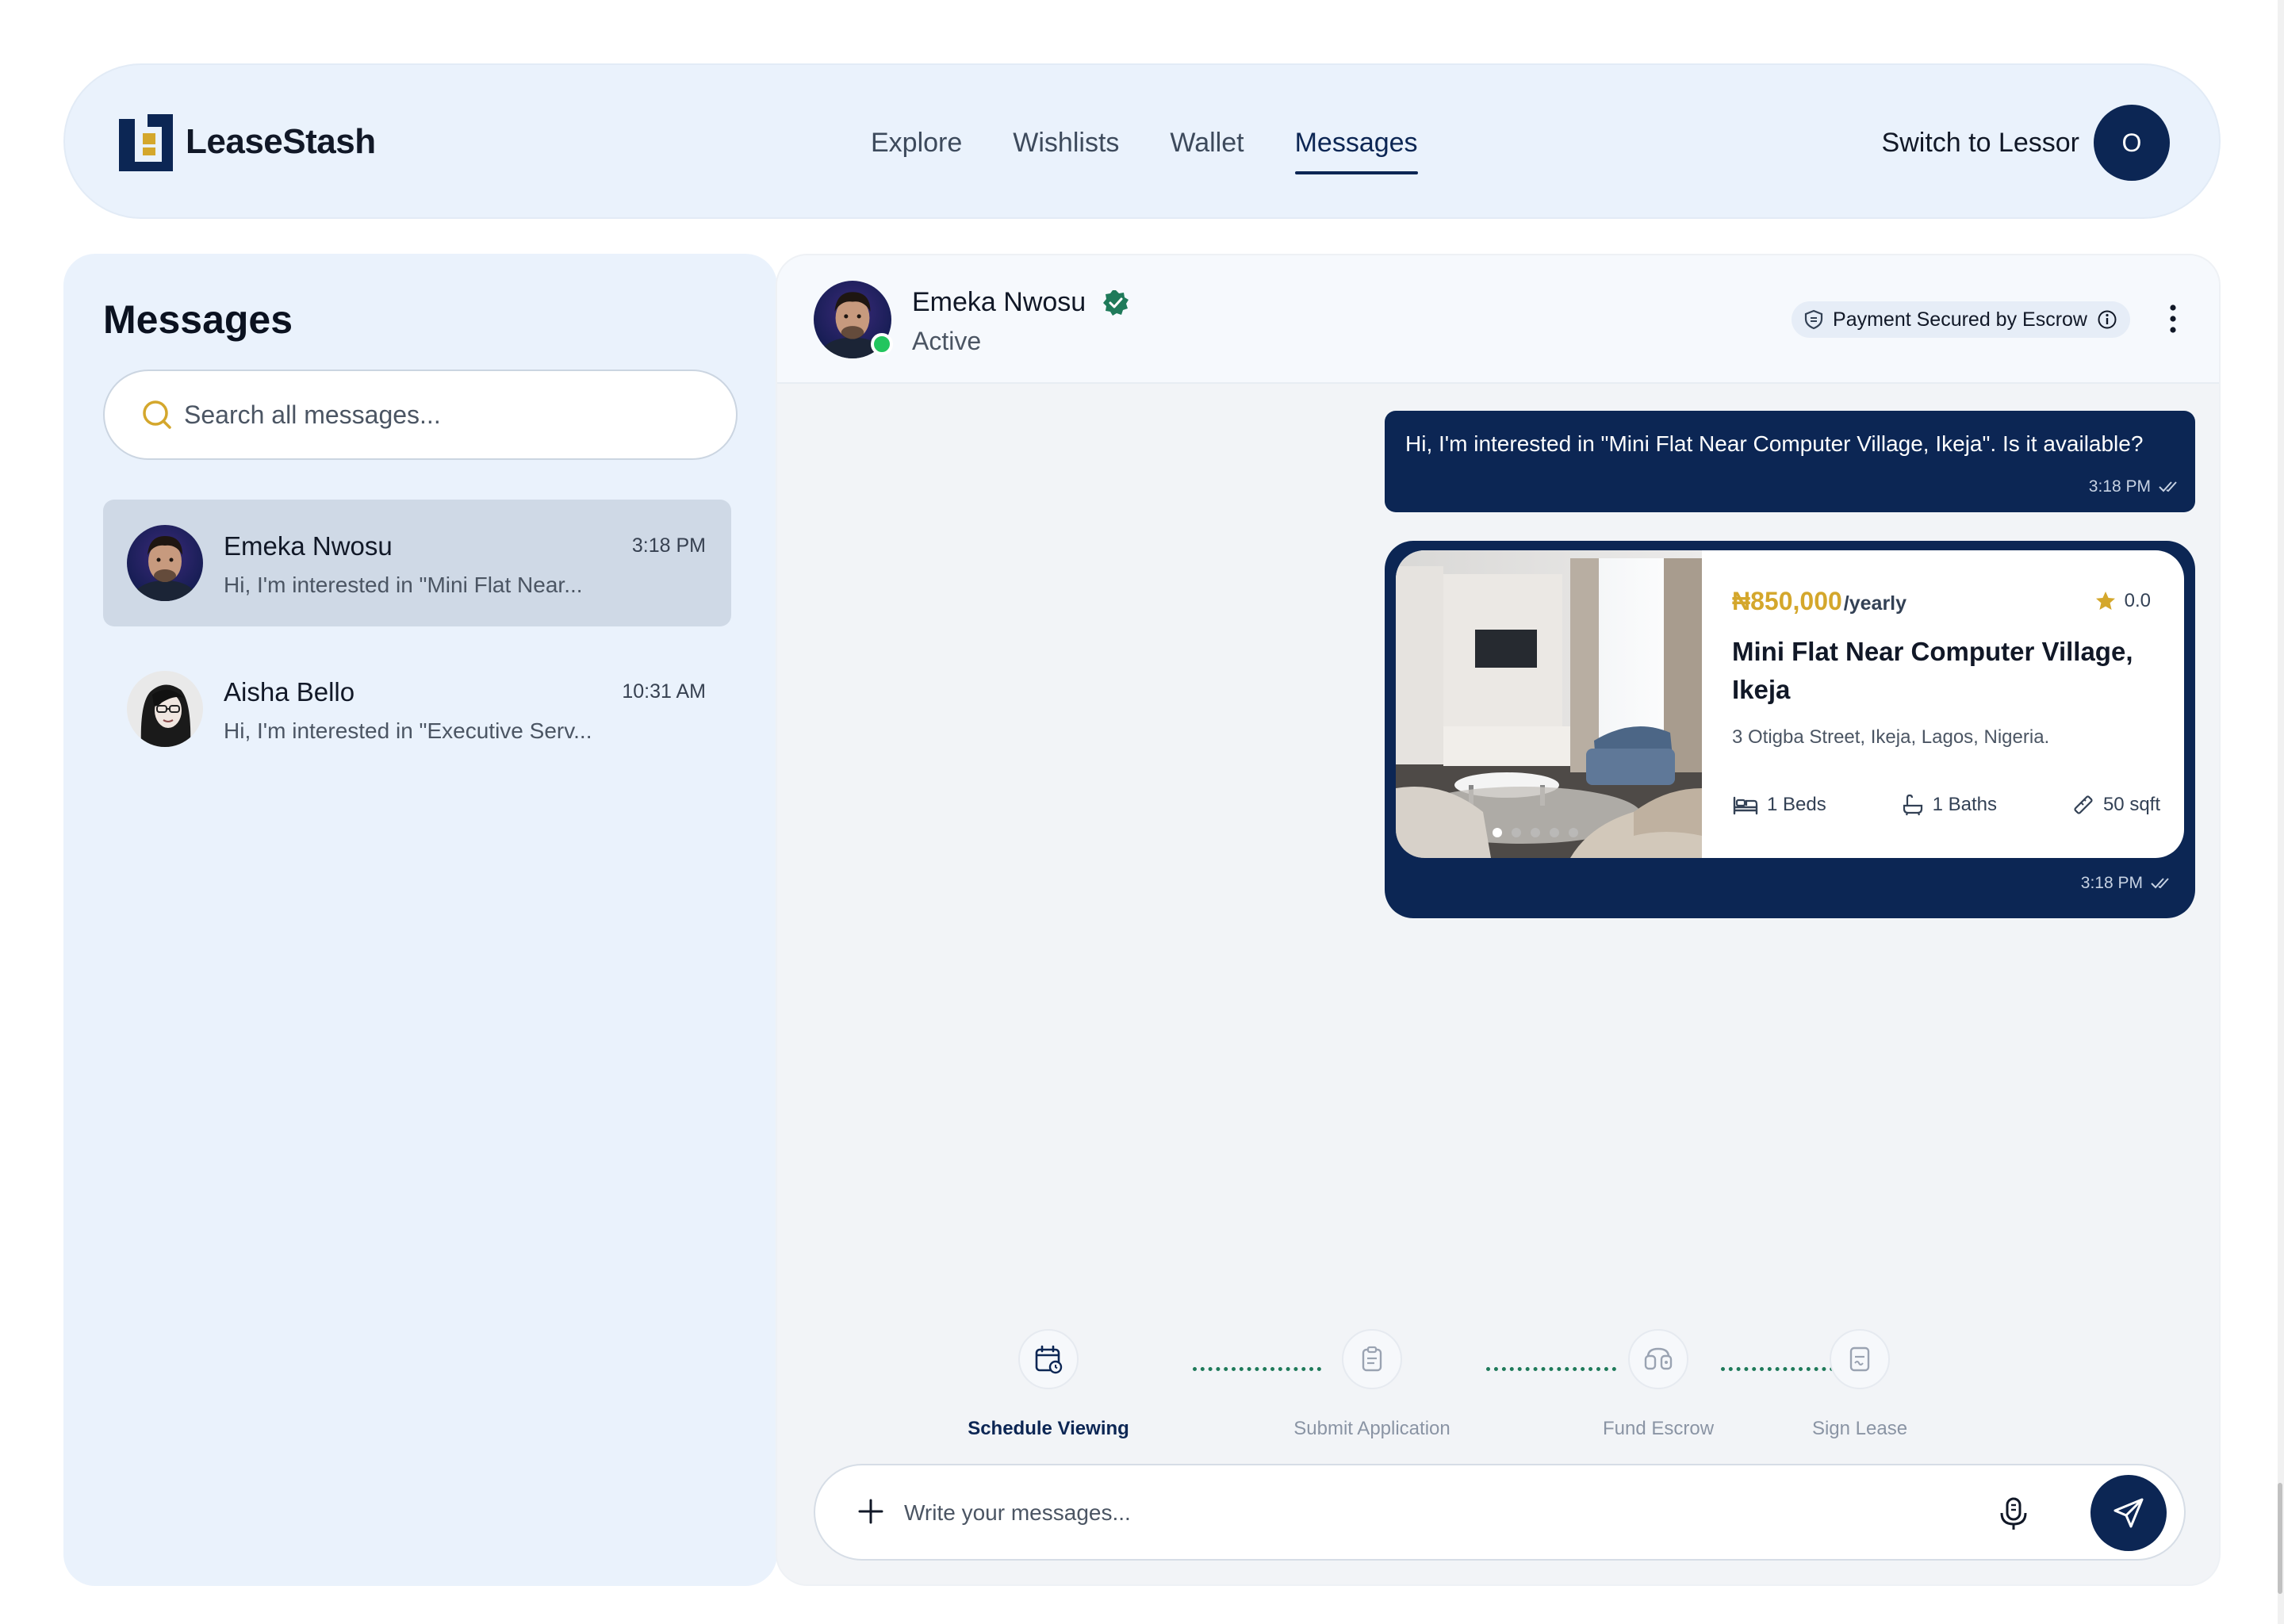 The image size is (2284, 1624). I want to click on property-address: 3 Otigba Street, Ikeja, Lagos, Nigeria., so click(1891, 737).